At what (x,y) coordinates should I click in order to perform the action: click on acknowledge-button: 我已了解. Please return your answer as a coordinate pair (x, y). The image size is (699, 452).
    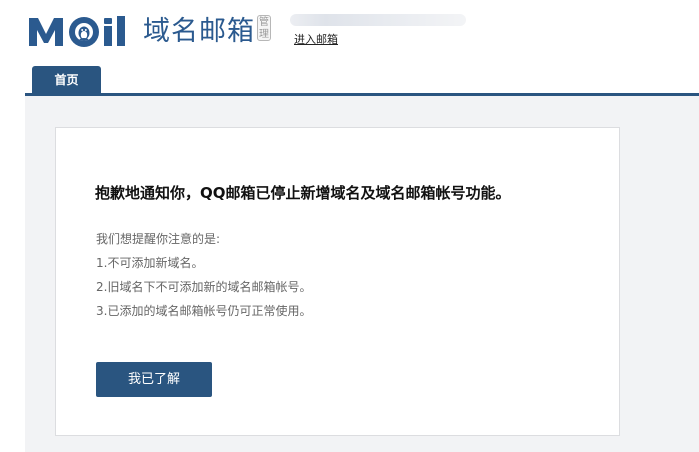
    Looking at the image, I should click on (154, 379).